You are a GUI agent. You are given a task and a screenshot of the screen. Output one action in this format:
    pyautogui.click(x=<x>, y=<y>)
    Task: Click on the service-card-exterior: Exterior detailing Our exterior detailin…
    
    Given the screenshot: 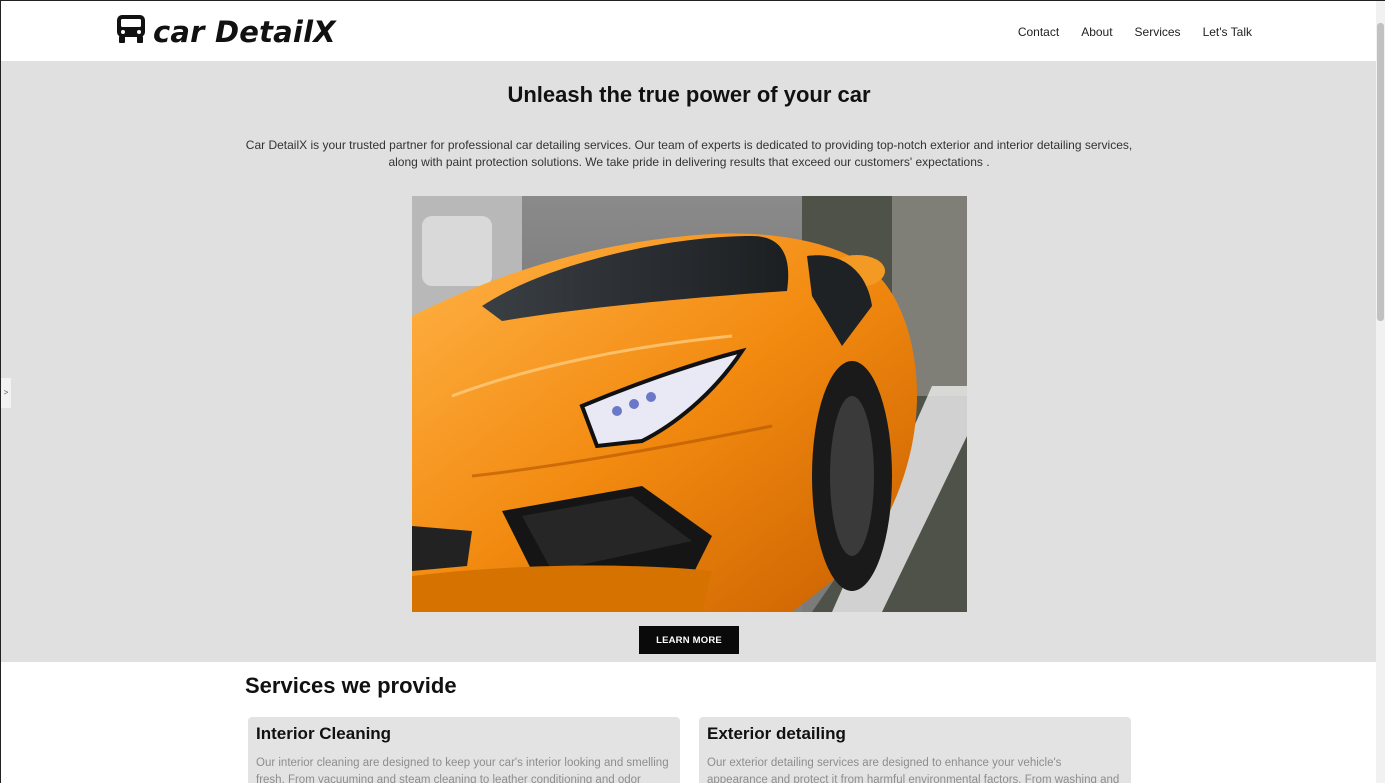 What is the action you would take?
    pyautogui.click(x=915, y=750)
    